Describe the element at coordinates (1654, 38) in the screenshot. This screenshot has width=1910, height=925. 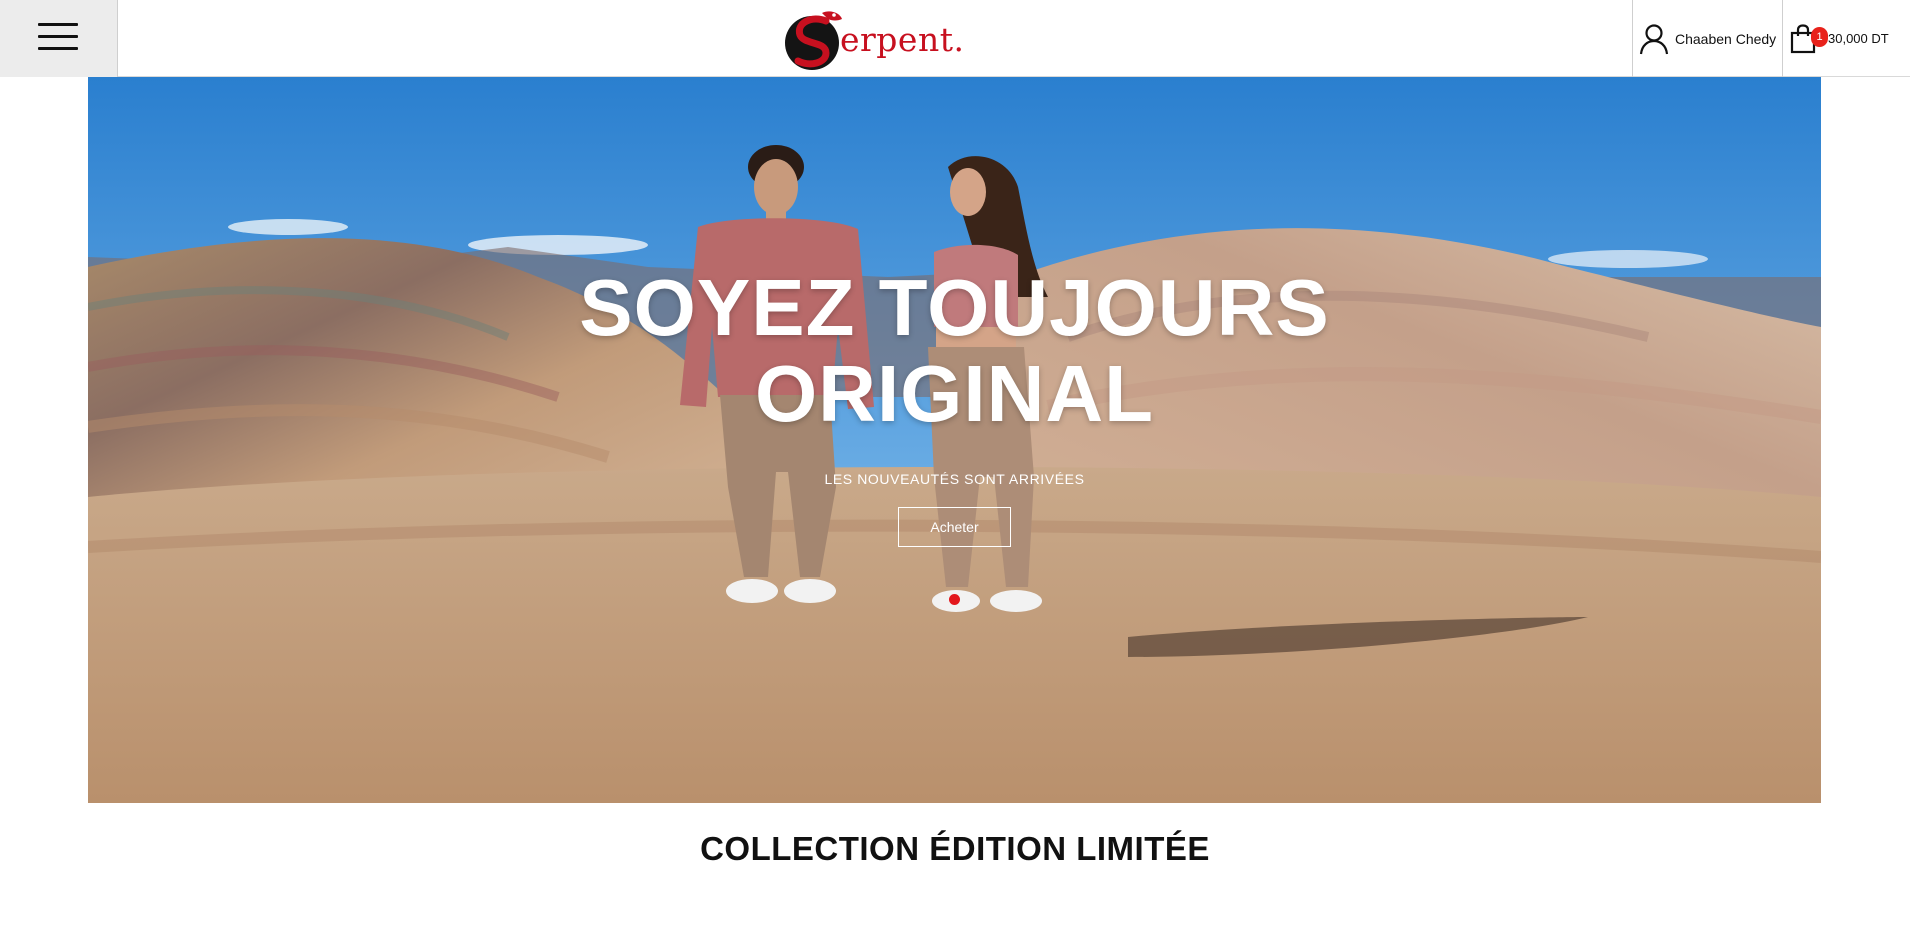
I see `user-icon` at that location.